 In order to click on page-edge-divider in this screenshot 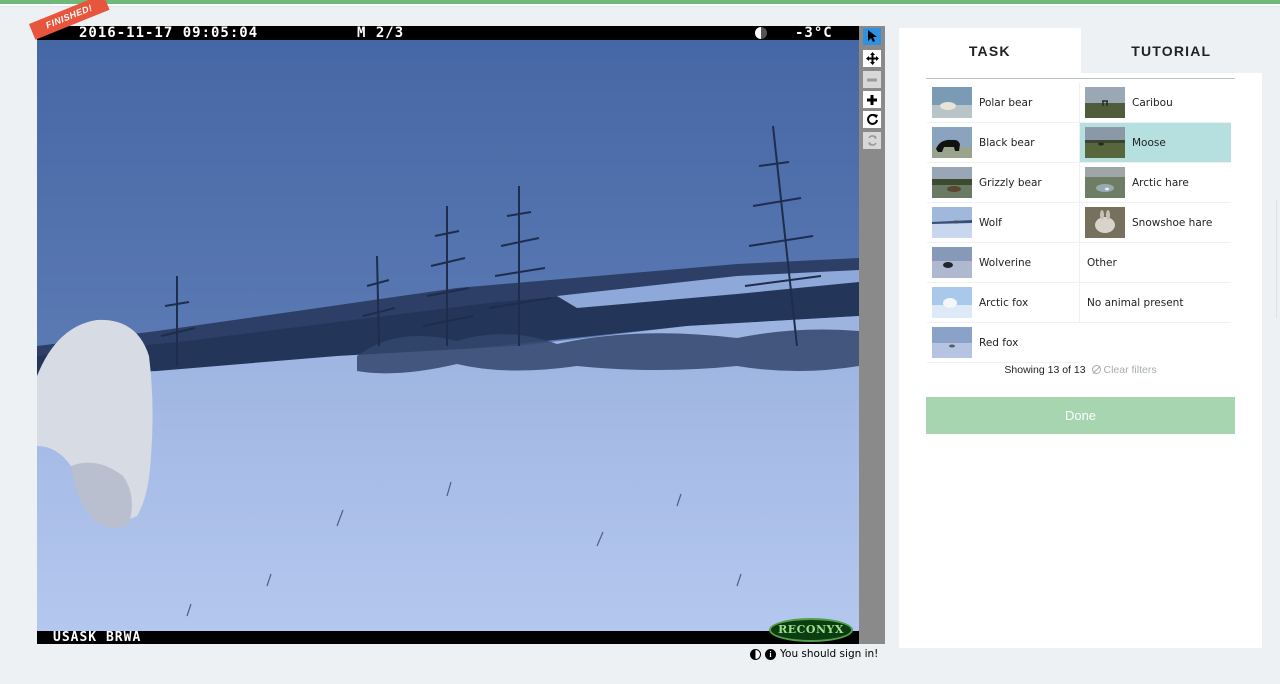, I will do `click(1278, 259)`.